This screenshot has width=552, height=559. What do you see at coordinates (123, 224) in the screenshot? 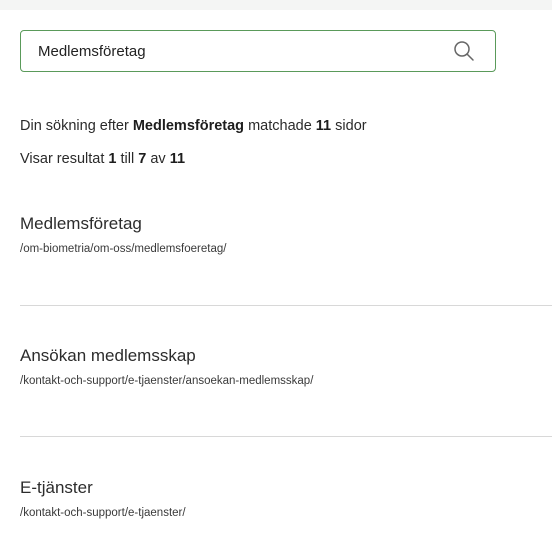
I see `result-title-link: Medlemsföretag` at bounding box center [123, 224].